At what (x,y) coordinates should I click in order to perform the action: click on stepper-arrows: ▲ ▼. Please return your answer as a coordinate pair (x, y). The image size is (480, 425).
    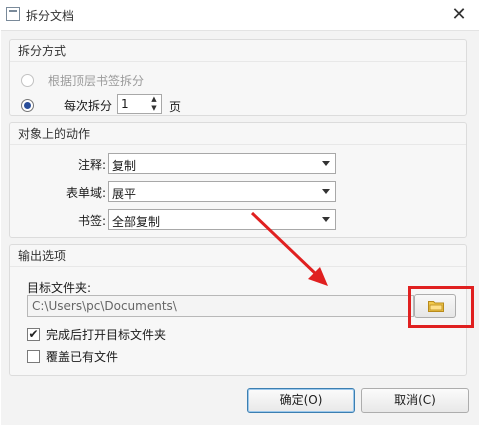
    Looking at the image, I should click on (154, 104).